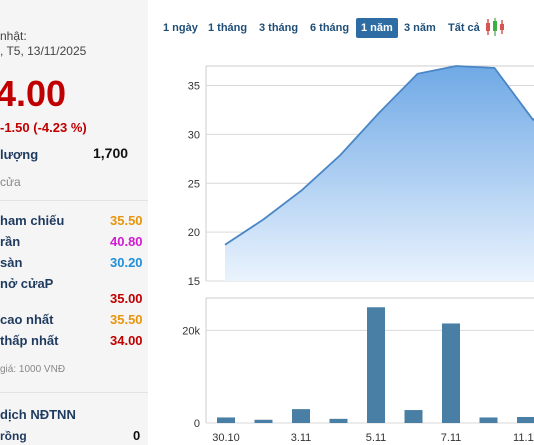 This screenshot has height=445, width=534. Describe the element at coordinates (523, 438) in the screenshot. I see `x-tick-label: 11.11` at that location.